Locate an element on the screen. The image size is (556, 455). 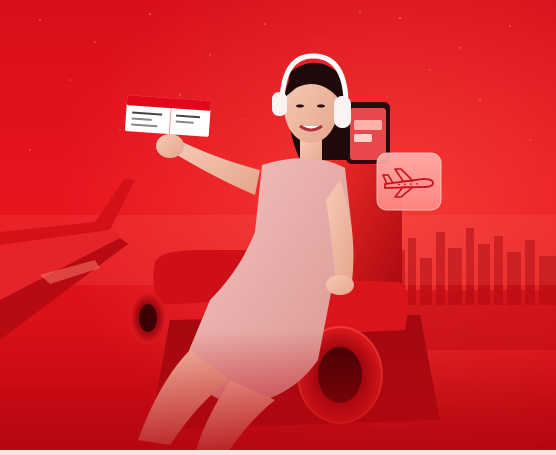
flight-app-card is located at coordinates (409, 181).